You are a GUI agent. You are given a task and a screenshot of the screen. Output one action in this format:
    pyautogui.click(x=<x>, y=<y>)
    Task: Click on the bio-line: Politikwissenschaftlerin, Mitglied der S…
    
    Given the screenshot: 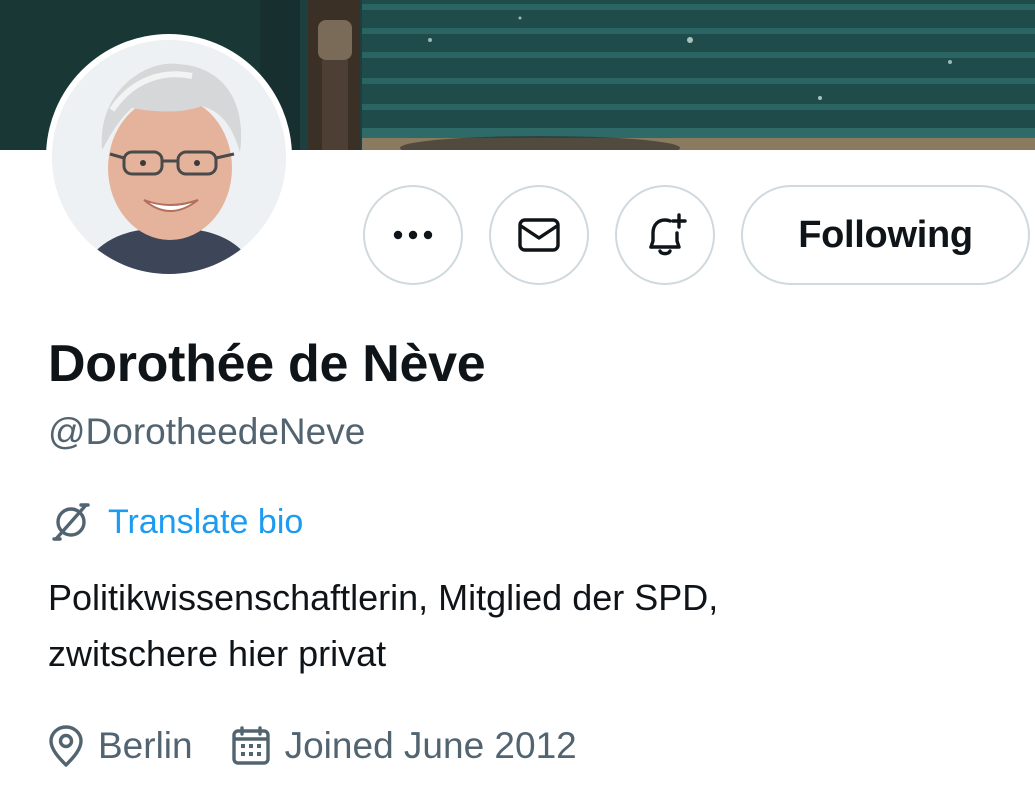 What is the action you would take?
    pyautogui.click(x=383, y=597)
    